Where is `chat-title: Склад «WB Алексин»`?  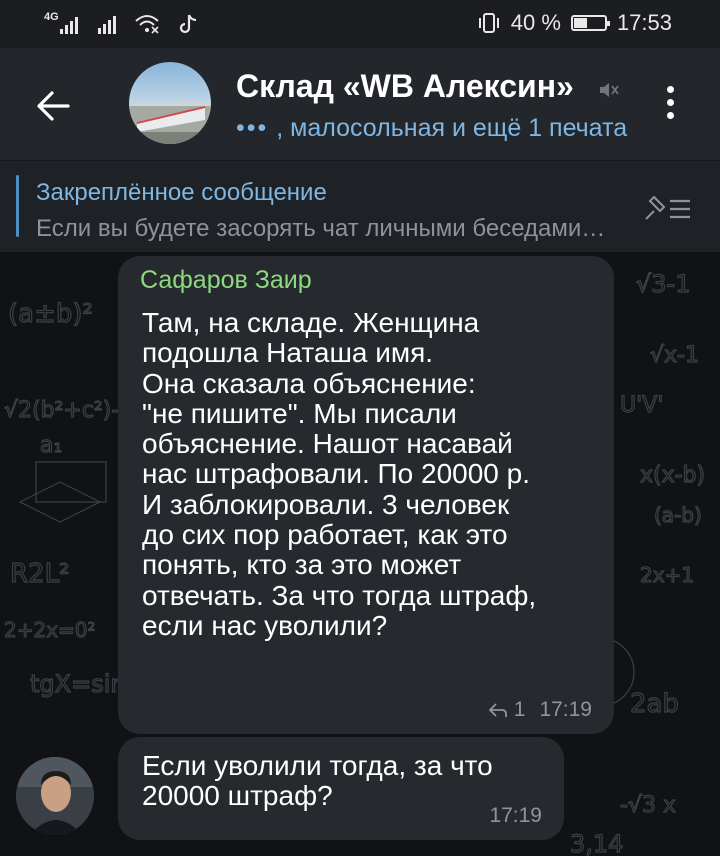 chat-title: Склад «WB Алексин» is located at coordinates (421, 86).